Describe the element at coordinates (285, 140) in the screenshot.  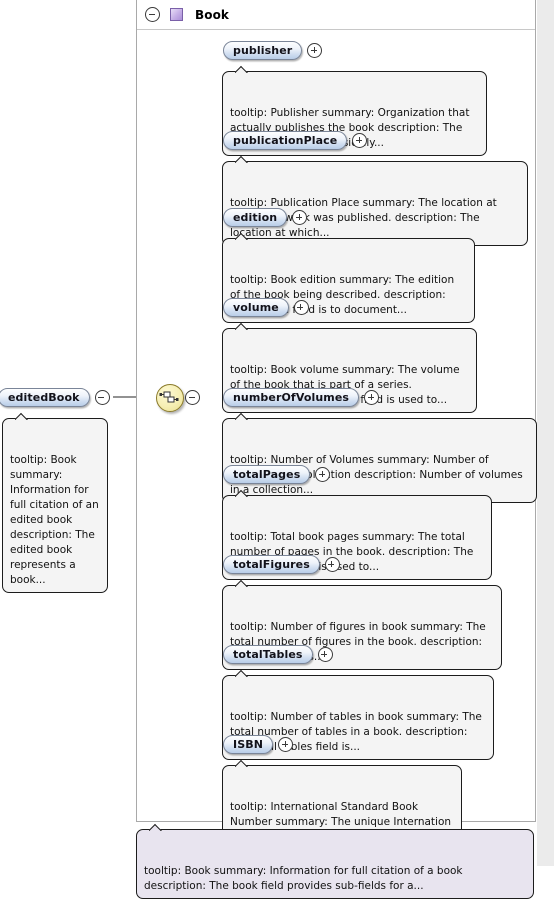
I see `node-label-publicationPlace: publicationPlace` at that location.